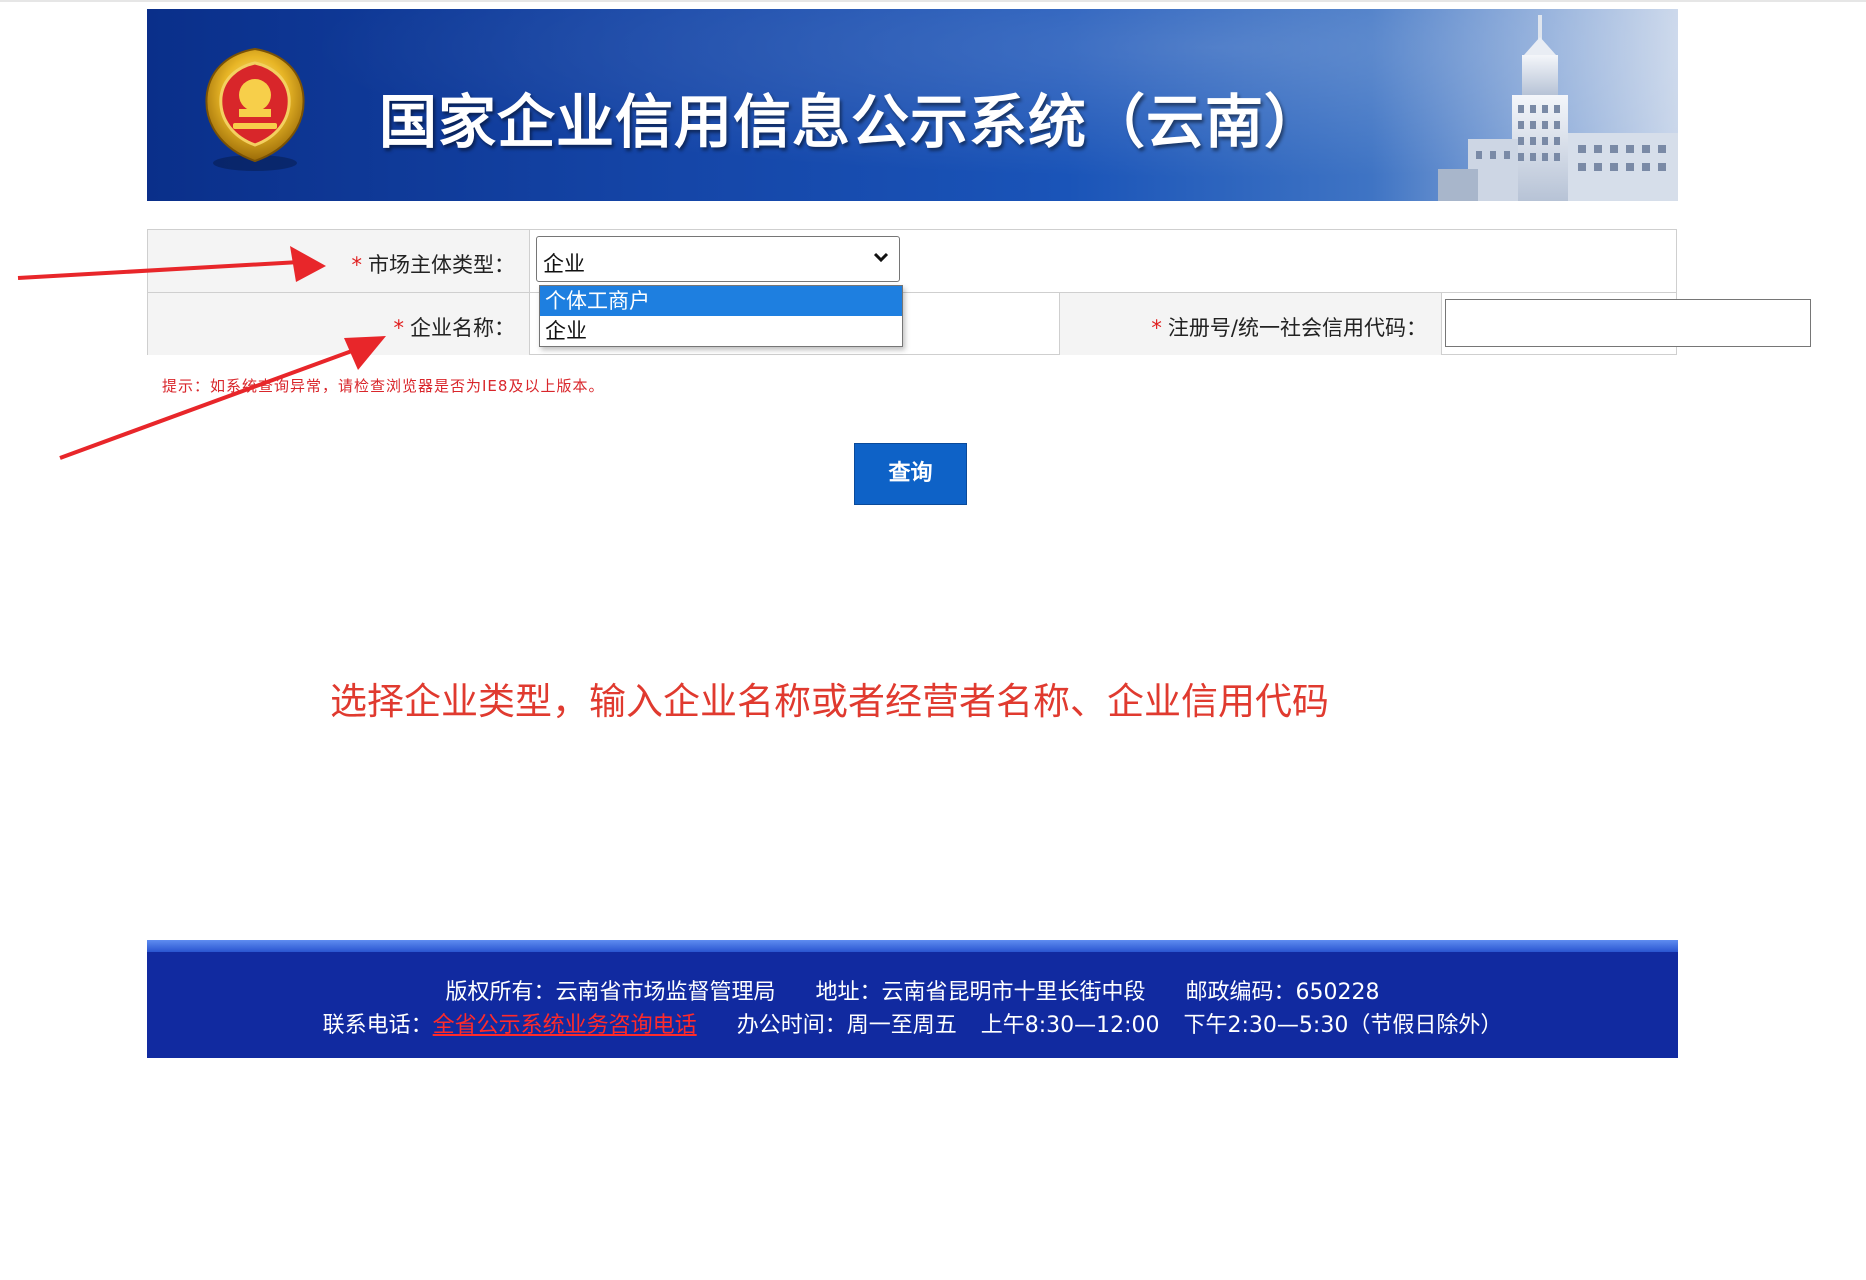 The height and width of the screenshot is (1280, 1866). I want to click on market-type-selected-value: 企业, so click(564, 264).